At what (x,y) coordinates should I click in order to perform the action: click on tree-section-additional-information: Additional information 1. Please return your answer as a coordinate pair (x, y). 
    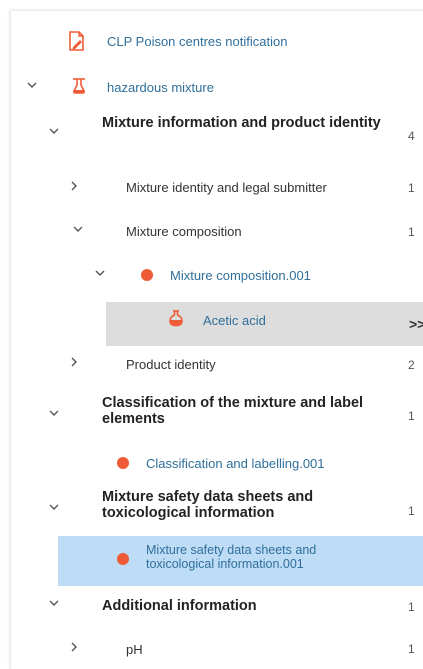
    Looking at the image, I should click on (217, 607).